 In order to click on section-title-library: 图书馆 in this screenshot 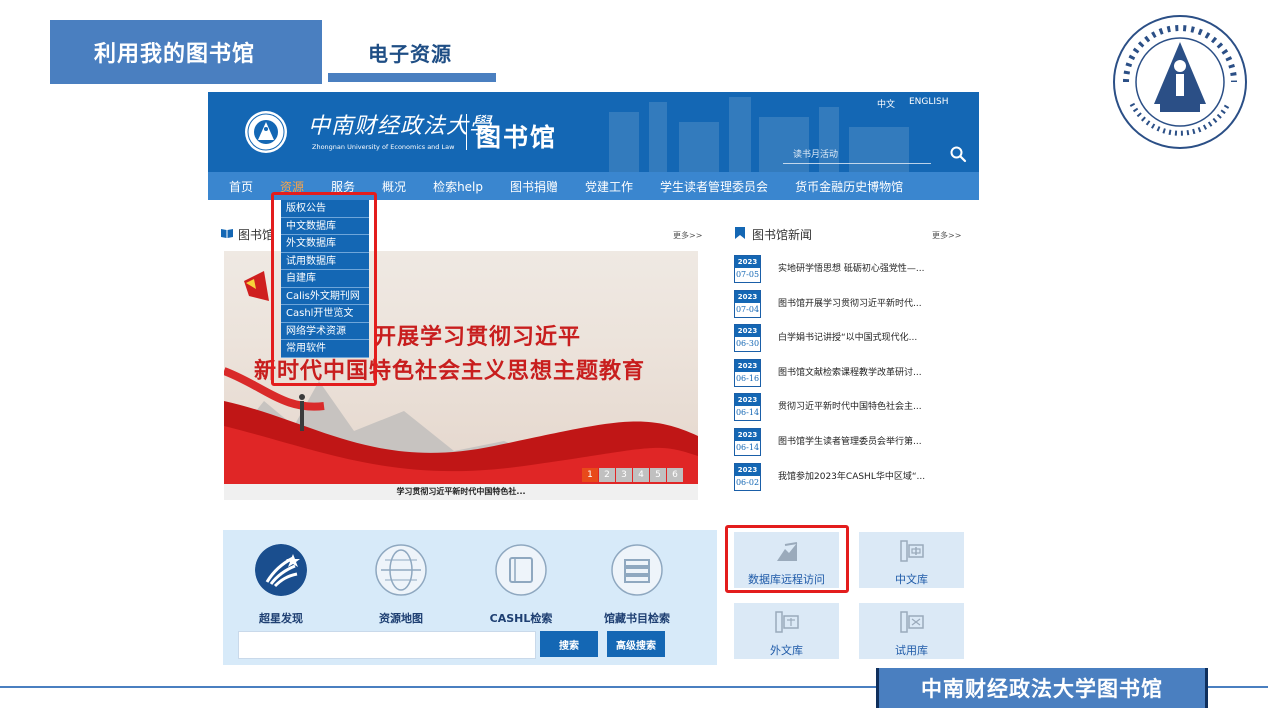, I will do `click(256, 235)`.